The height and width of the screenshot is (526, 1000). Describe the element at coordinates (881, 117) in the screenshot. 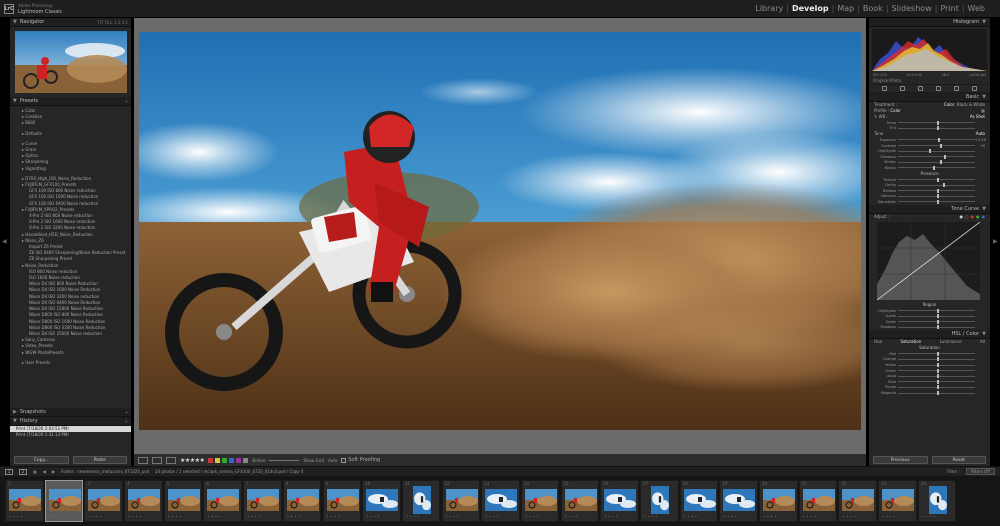

I see `wb-eyedropper-icon: ✎ WB :` at that location.